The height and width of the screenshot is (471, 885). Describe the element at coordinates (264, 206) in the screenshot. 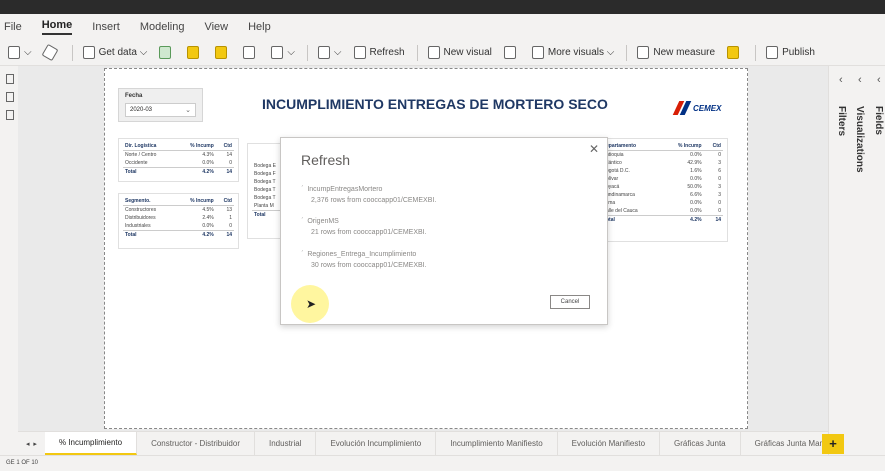

I see `cell: Planta M` at that location.